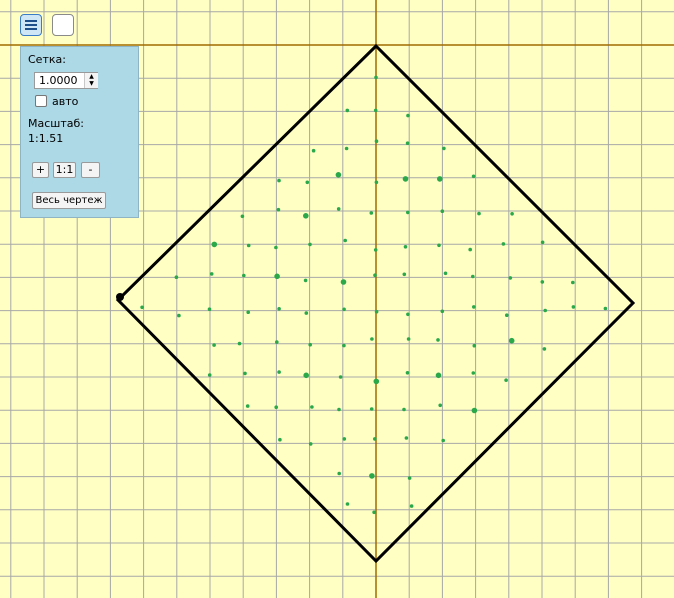 This screenshot has height=598, width=674. Describe the element at coordinates (69, 200) in the screenshot. I see `fit-all-button: Весь чертеж` at that location.